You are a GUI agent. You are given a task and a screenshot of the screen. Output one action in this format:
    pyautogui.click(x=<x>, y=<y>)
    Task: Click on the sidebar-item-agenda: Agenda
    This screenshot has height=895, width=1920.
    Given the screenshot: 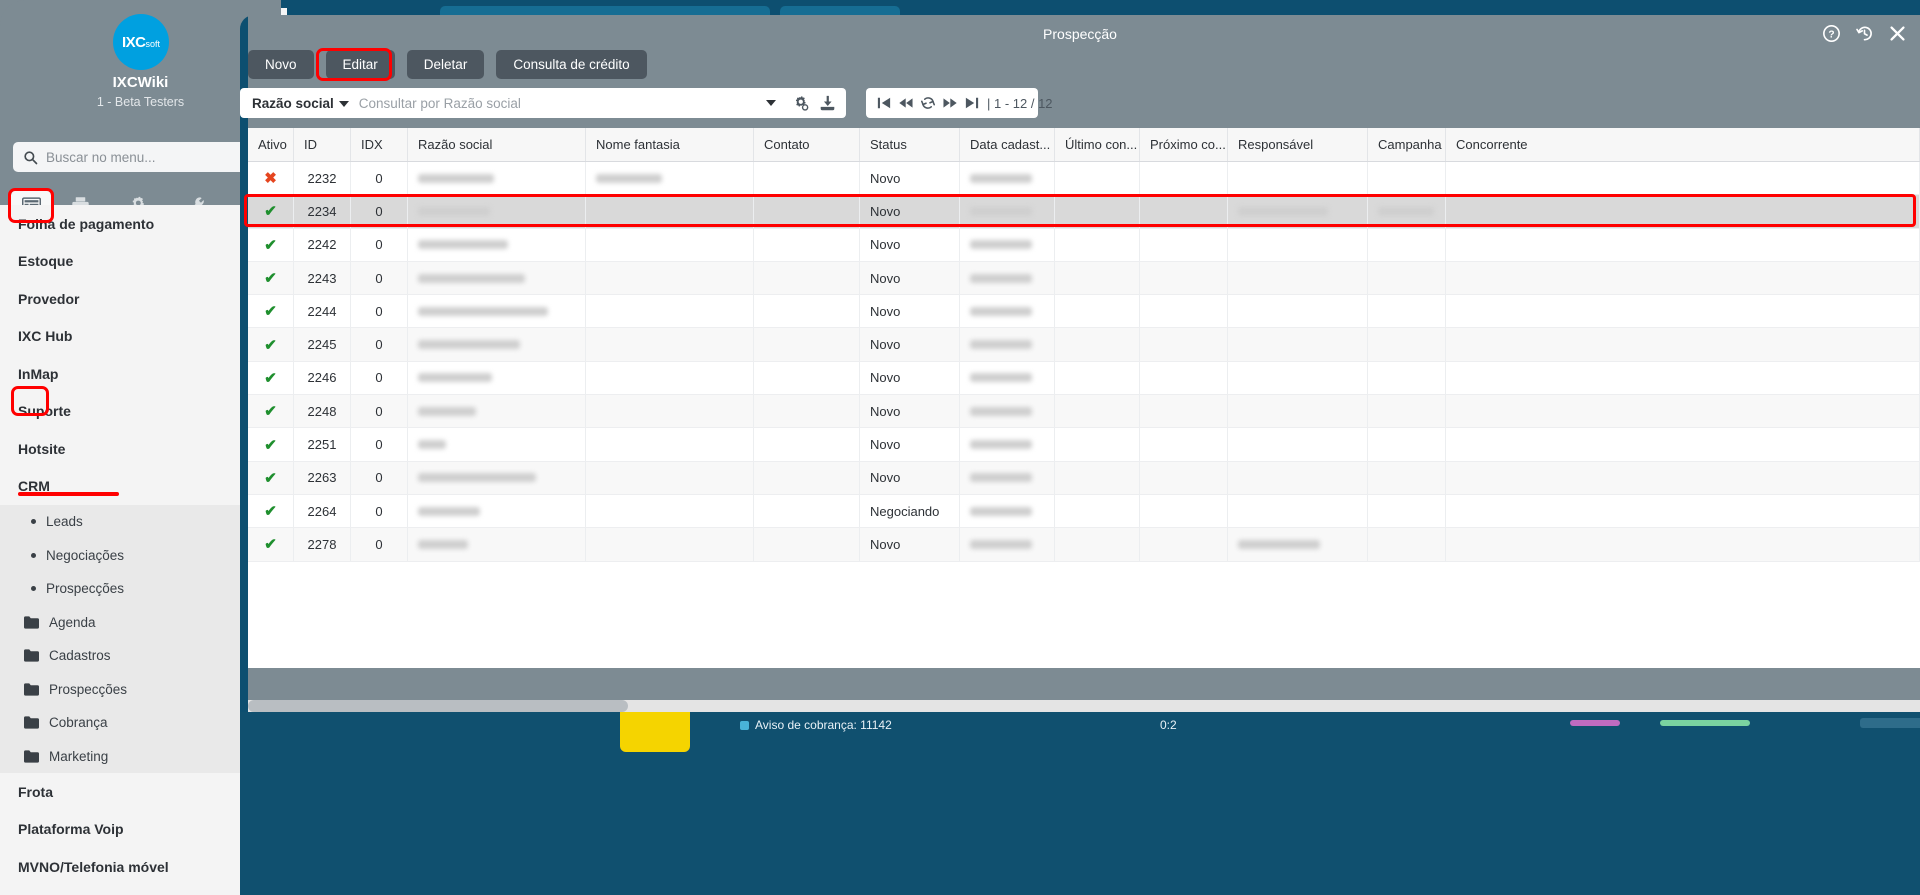 What is the action you would take?
    pyautogui.click(x=140, y=623)
    